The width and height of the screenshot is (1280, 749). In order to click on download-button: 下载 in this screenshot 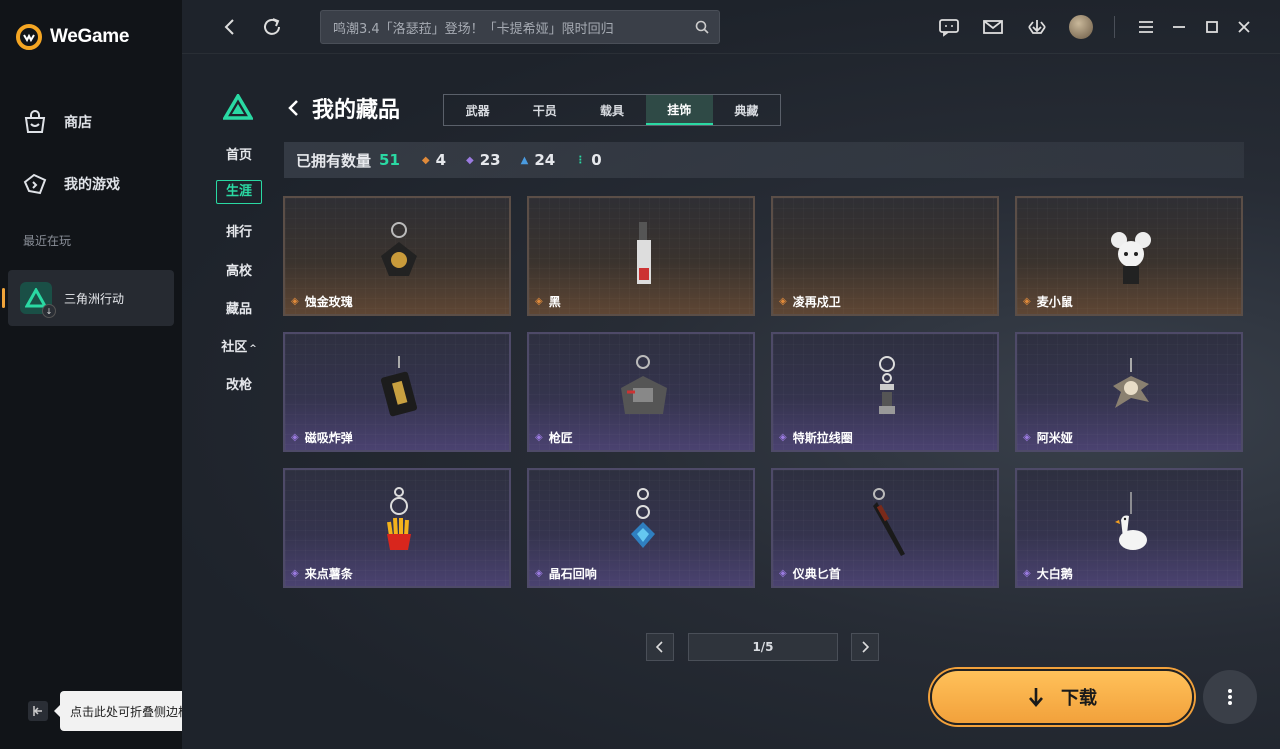, I will do `click(1062, 697)`.